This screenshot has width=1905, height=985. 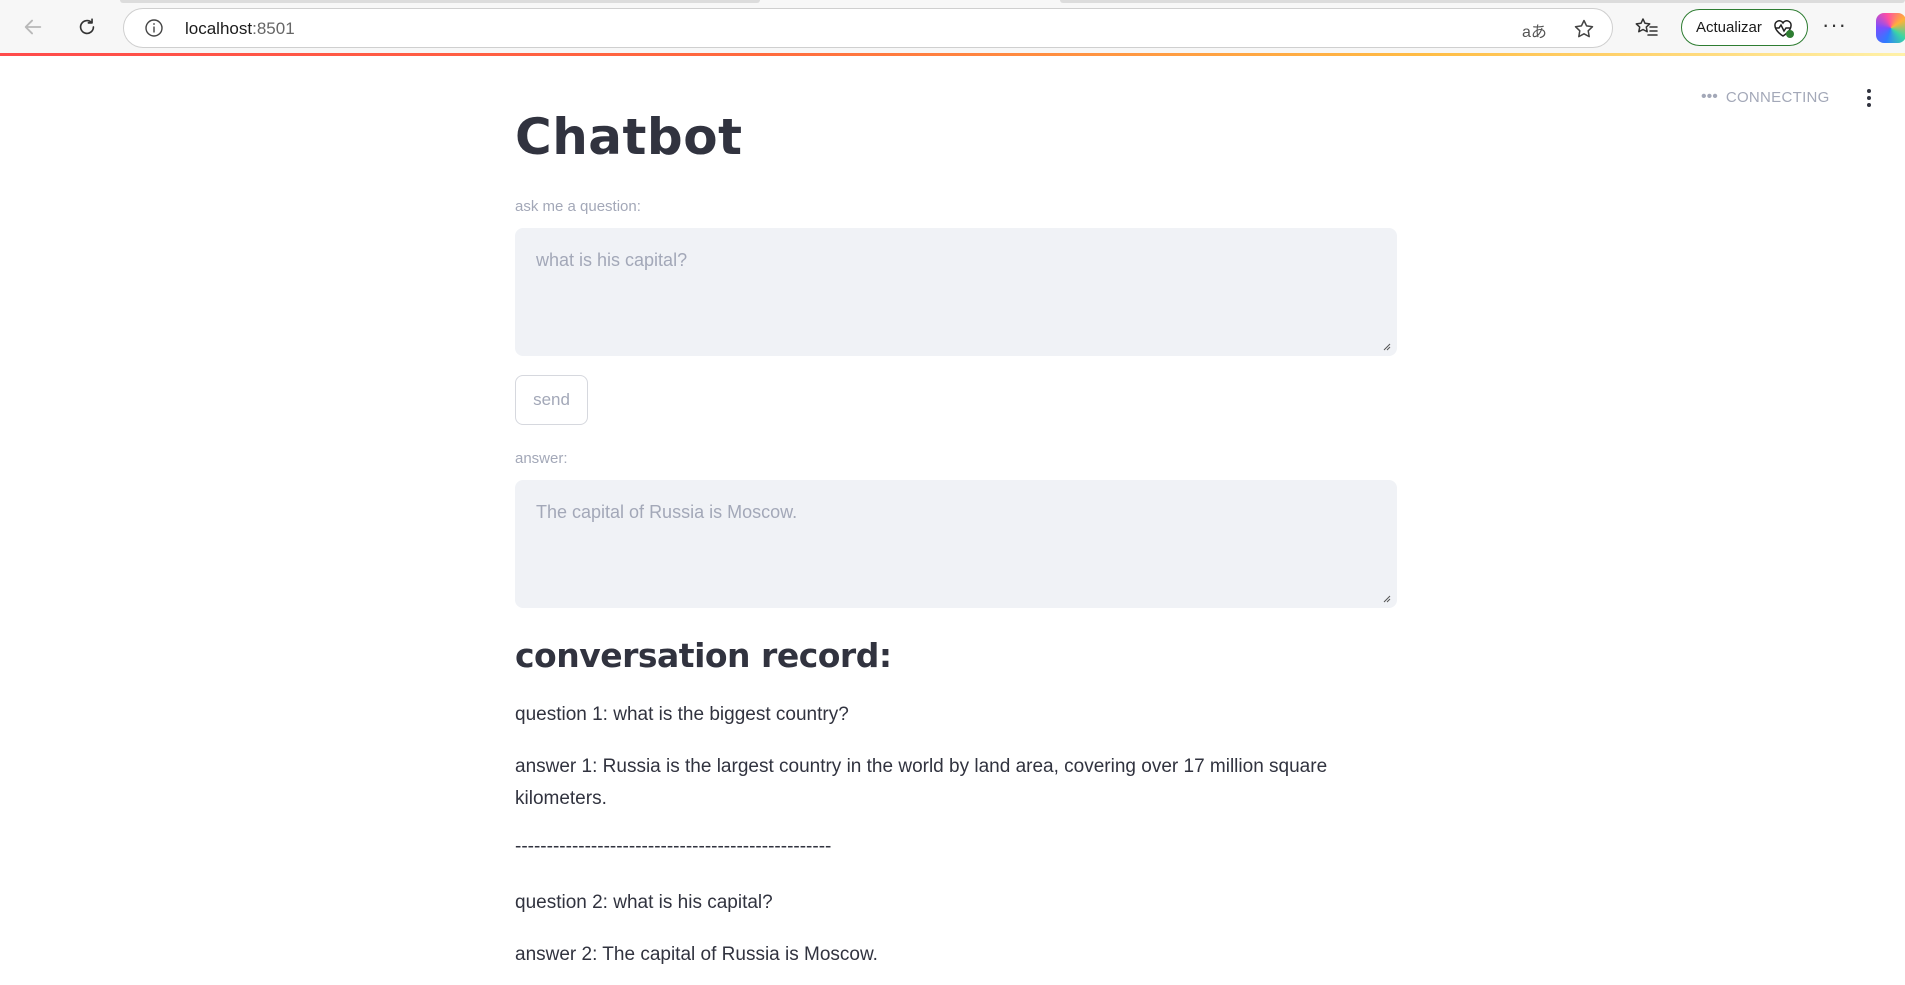 What do you see at coordinates (644, 902) in the screenshot?
I see `record-question-2: question 2: what is his capital?` at bounding box center [644, 902].